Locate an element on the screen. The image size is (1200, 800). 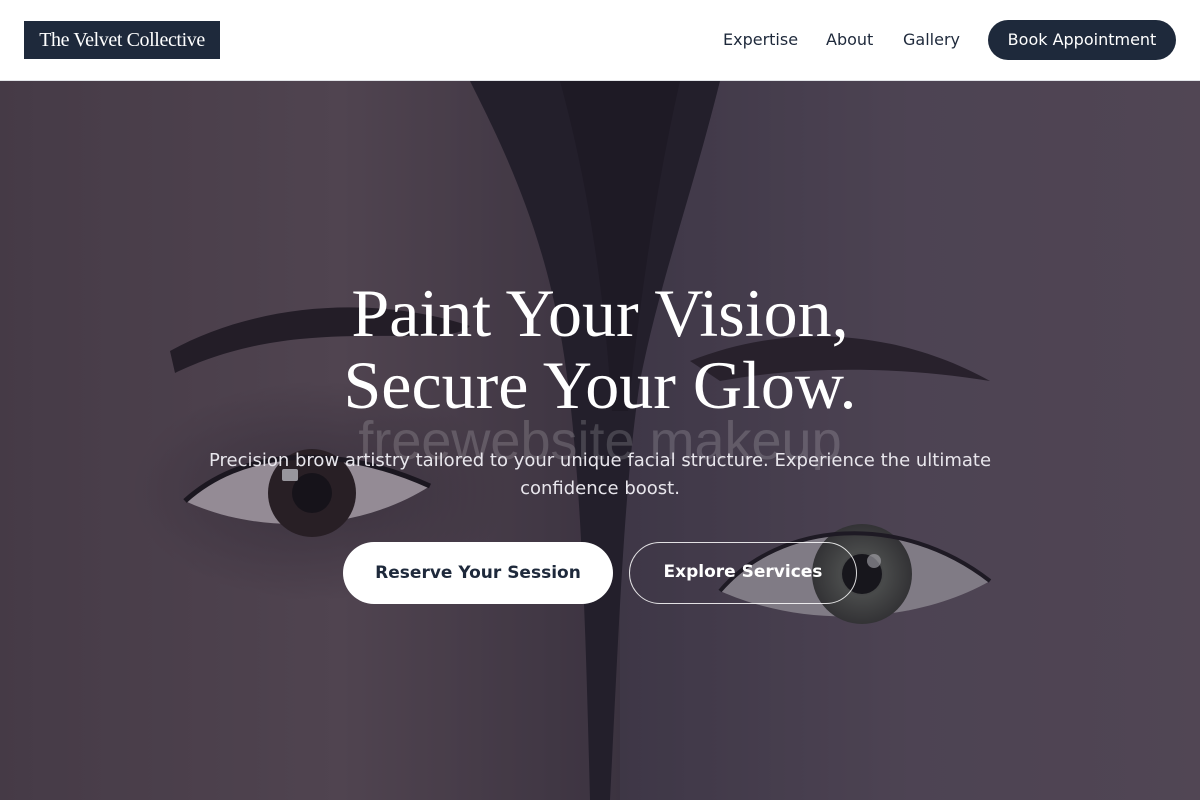
brand-logo: The Velvet Collective is located at coordinates (122, 40).